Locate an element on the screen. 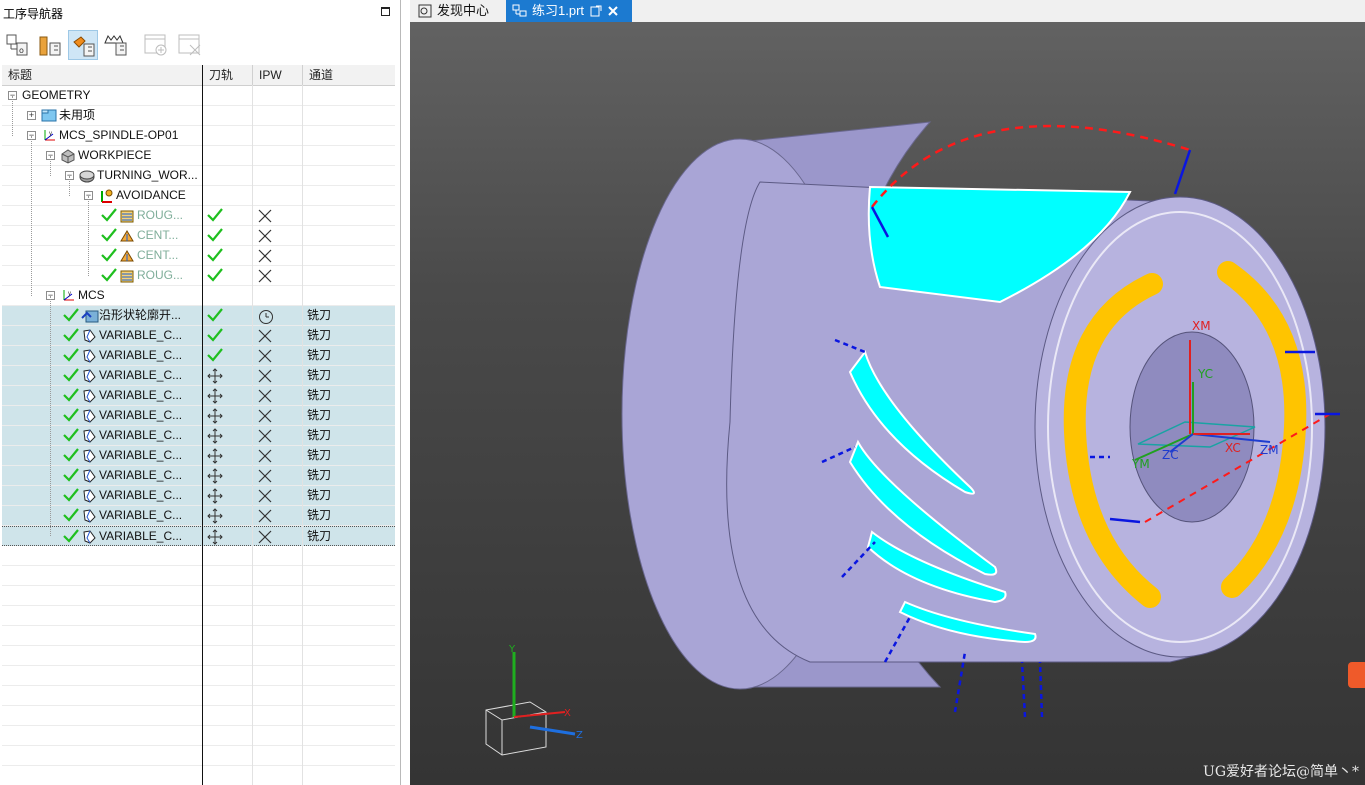 Image resolution: width=1365 pixels, height=785 pixels. column-header-toolpath: 刀轨 is located at coordinates (228, 75).